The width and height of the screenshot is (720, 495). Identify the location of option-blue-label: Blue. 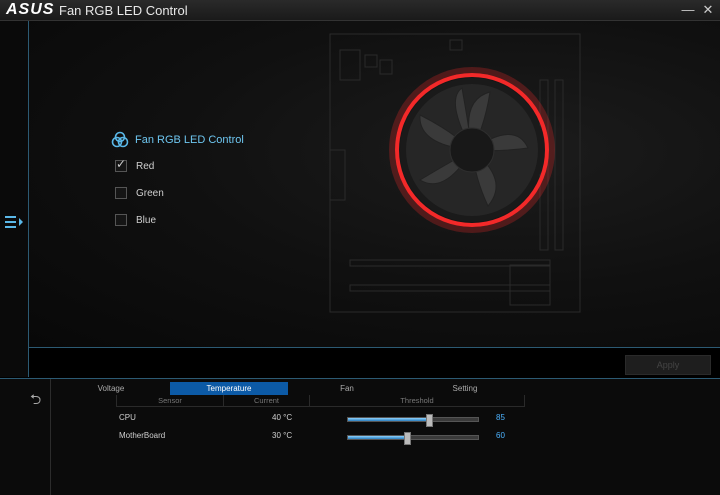
(146, 220).